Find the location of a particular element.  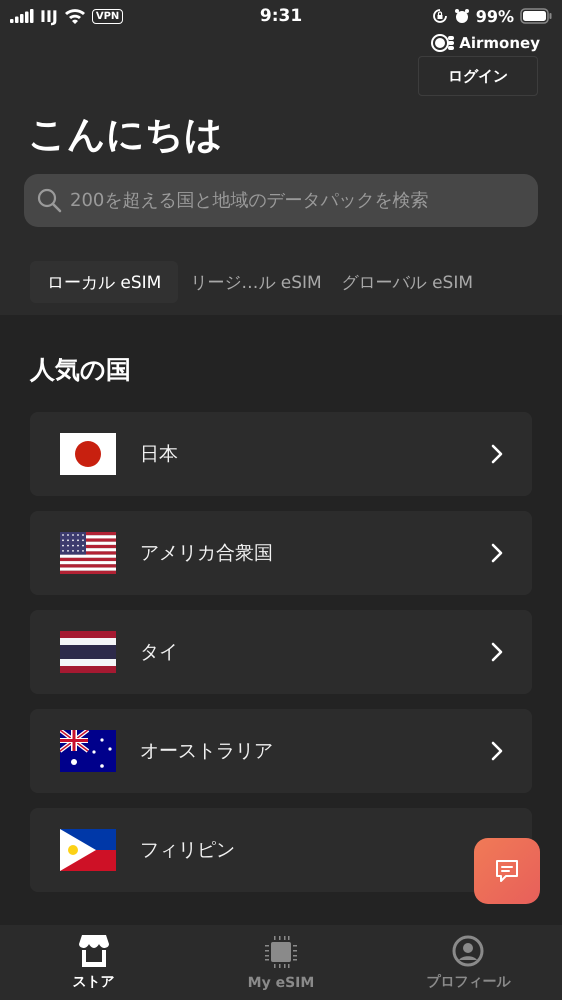

battery-percent: 99% is located at coordinates (495, 16).